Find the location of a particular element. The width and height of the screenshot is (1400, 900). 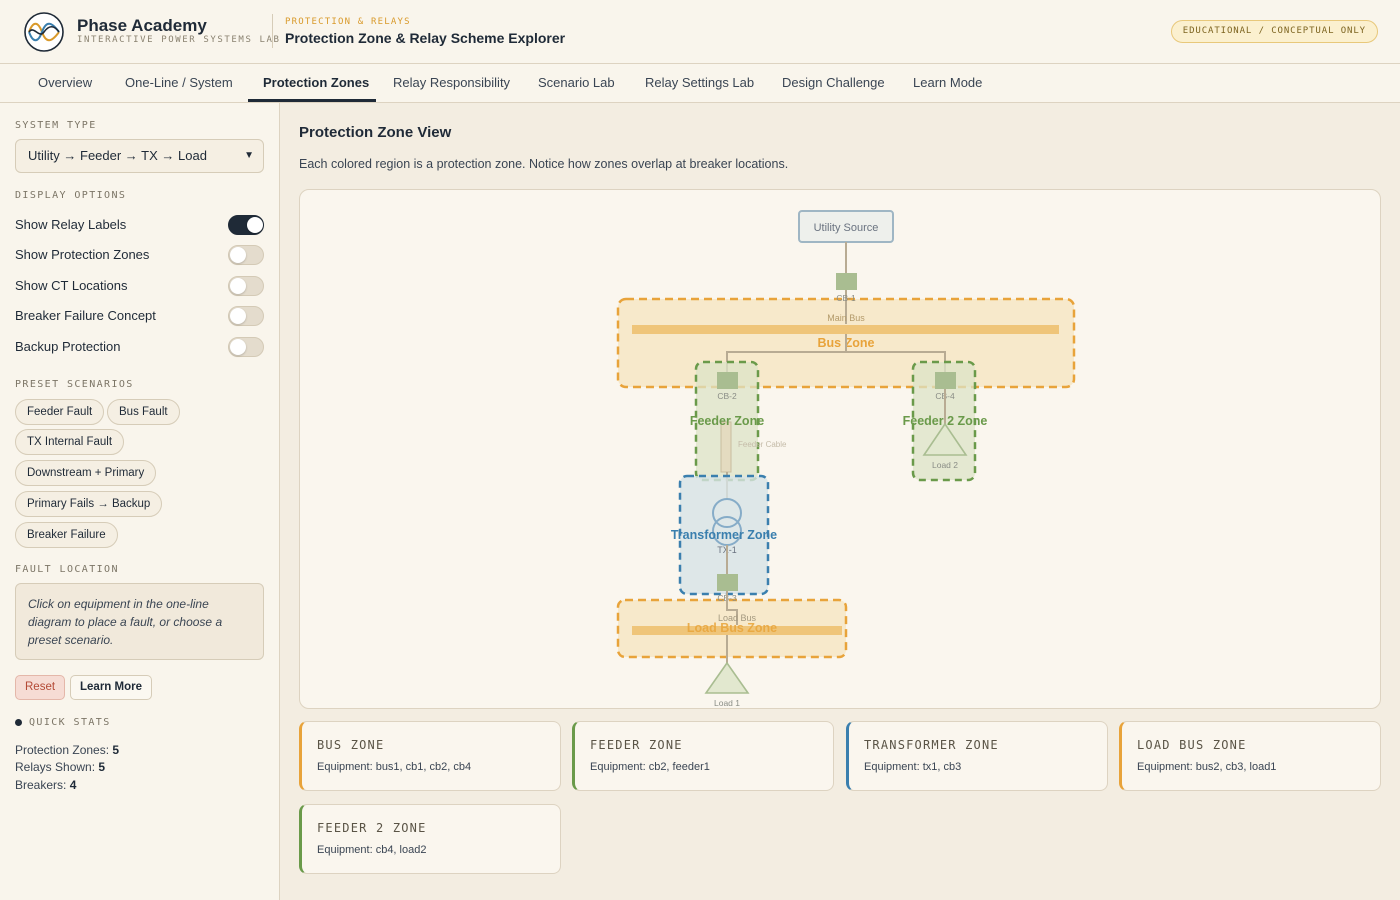

feeder2-zone-label: Feeder 2 Zone is located at coordinates (945, 421).